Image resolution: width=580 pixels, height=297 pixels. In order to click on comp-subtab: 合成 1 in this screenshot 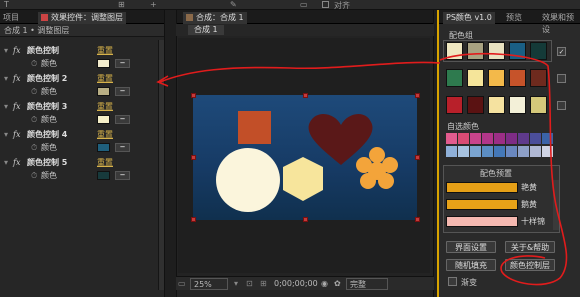, I will do `click(206, 30)`.